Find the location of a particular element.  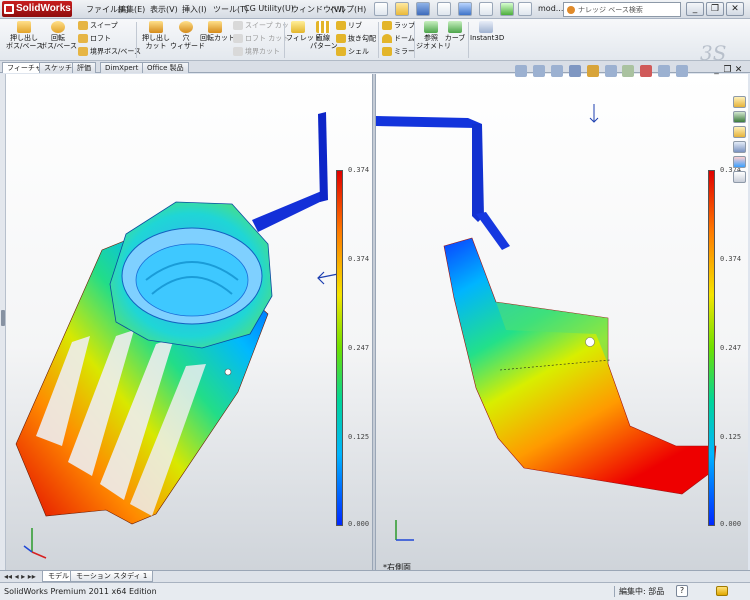

shell-button: シェル is located at coordinates (352, 51).